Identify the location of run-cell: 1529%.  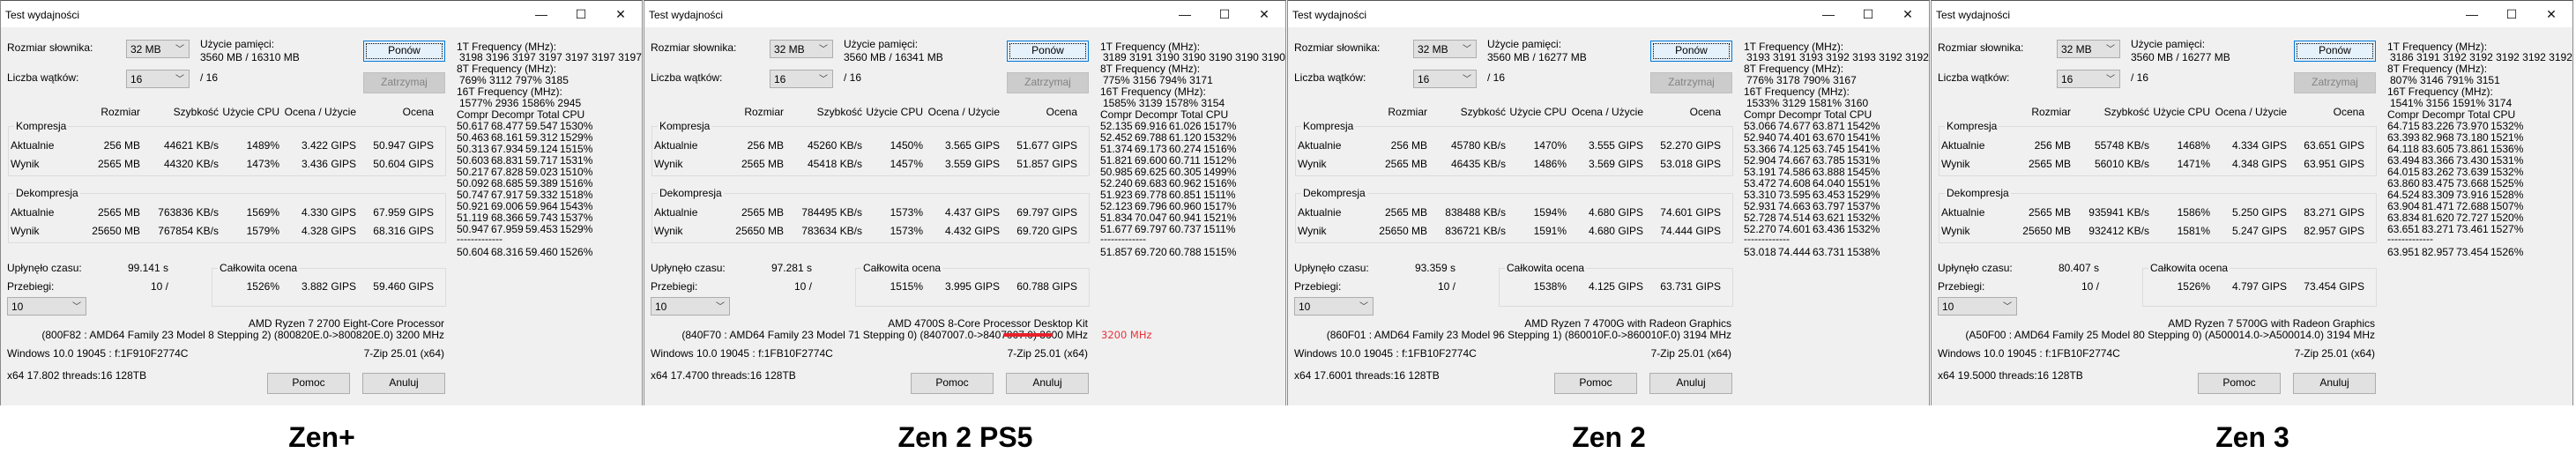
(576, 137).